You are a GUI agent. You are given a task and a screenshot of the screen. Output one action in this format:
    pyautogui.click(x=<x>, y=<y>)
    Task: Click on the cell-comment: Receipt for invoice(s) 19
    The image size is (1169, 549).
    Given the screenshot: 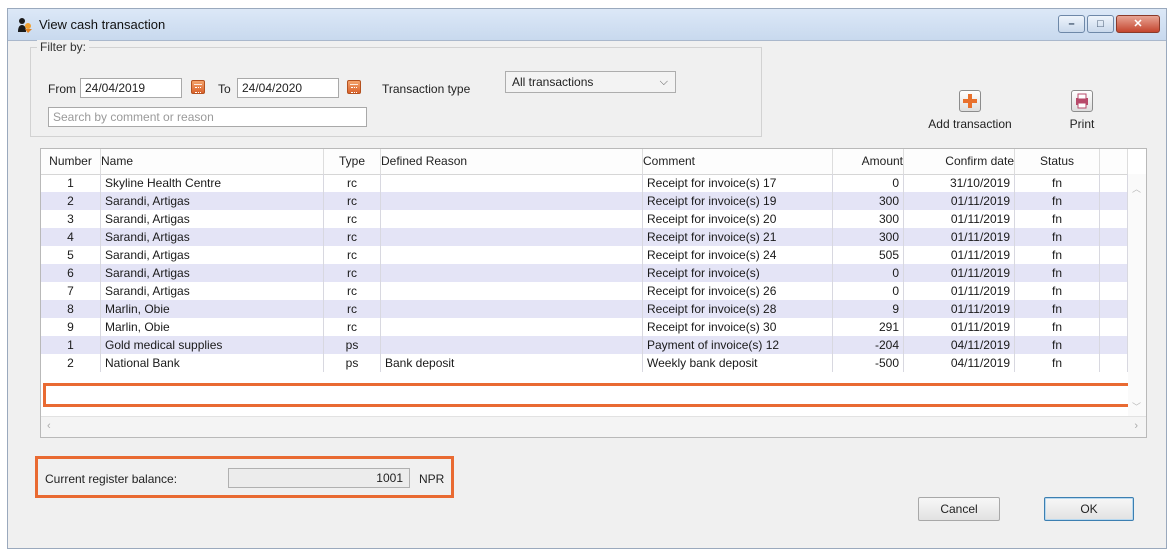 What is the action you would take?
    pyautogui.click(x=738, y=201)
    